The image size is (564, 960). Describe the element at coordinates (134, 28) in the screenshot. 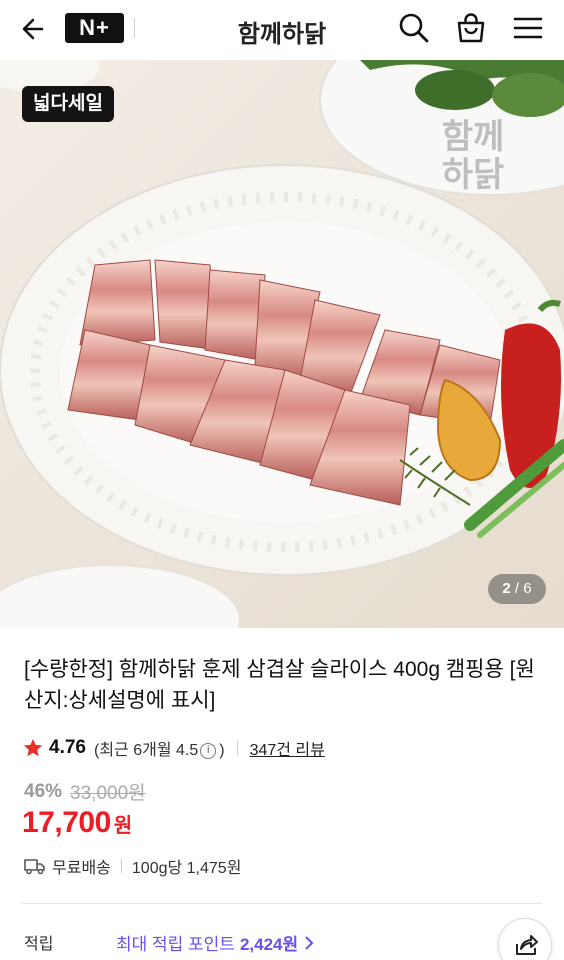

I see `header-divider` at that location.